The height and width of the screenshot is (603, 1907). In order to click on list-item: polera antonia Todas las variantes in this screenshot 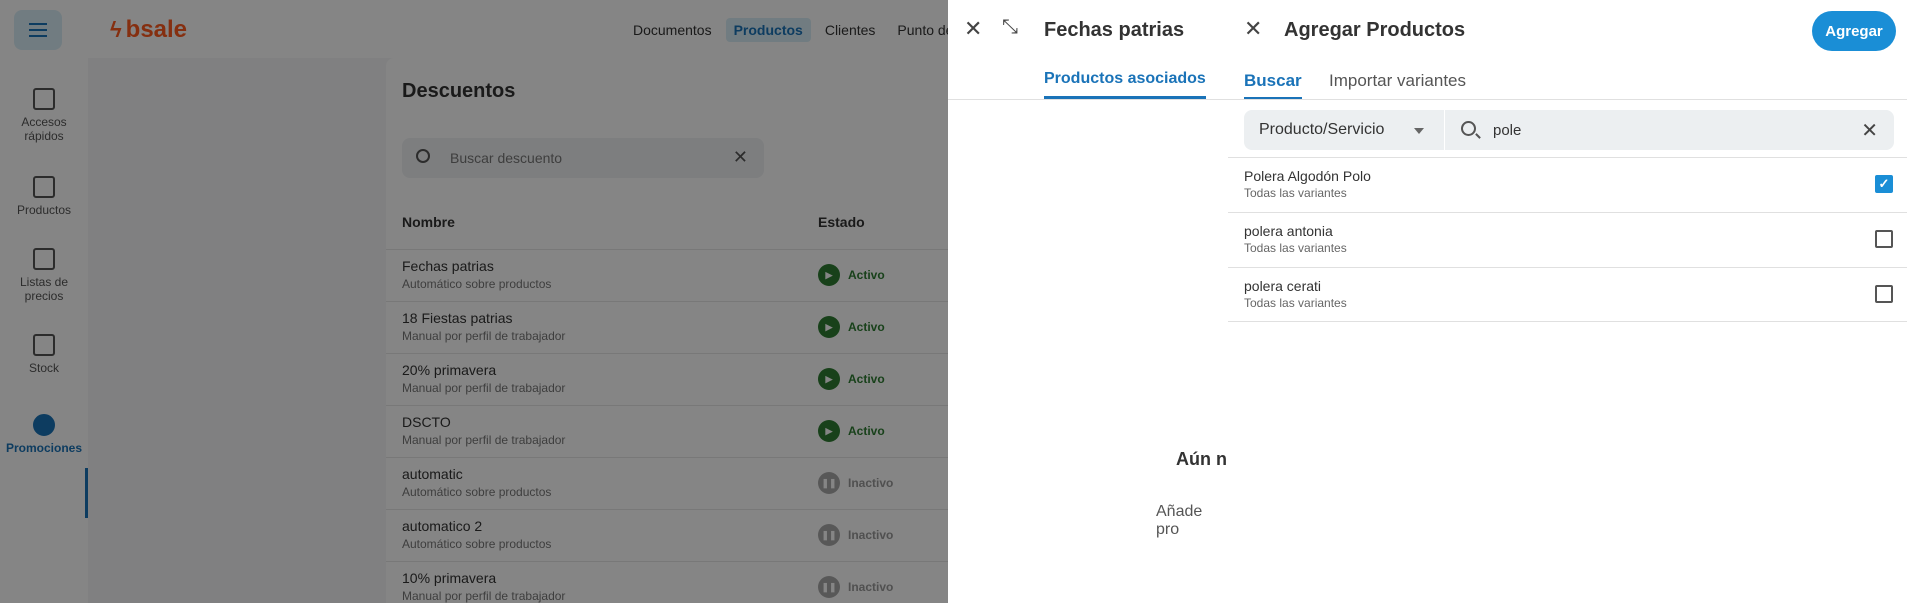, I will do `click(1567, 239)`.